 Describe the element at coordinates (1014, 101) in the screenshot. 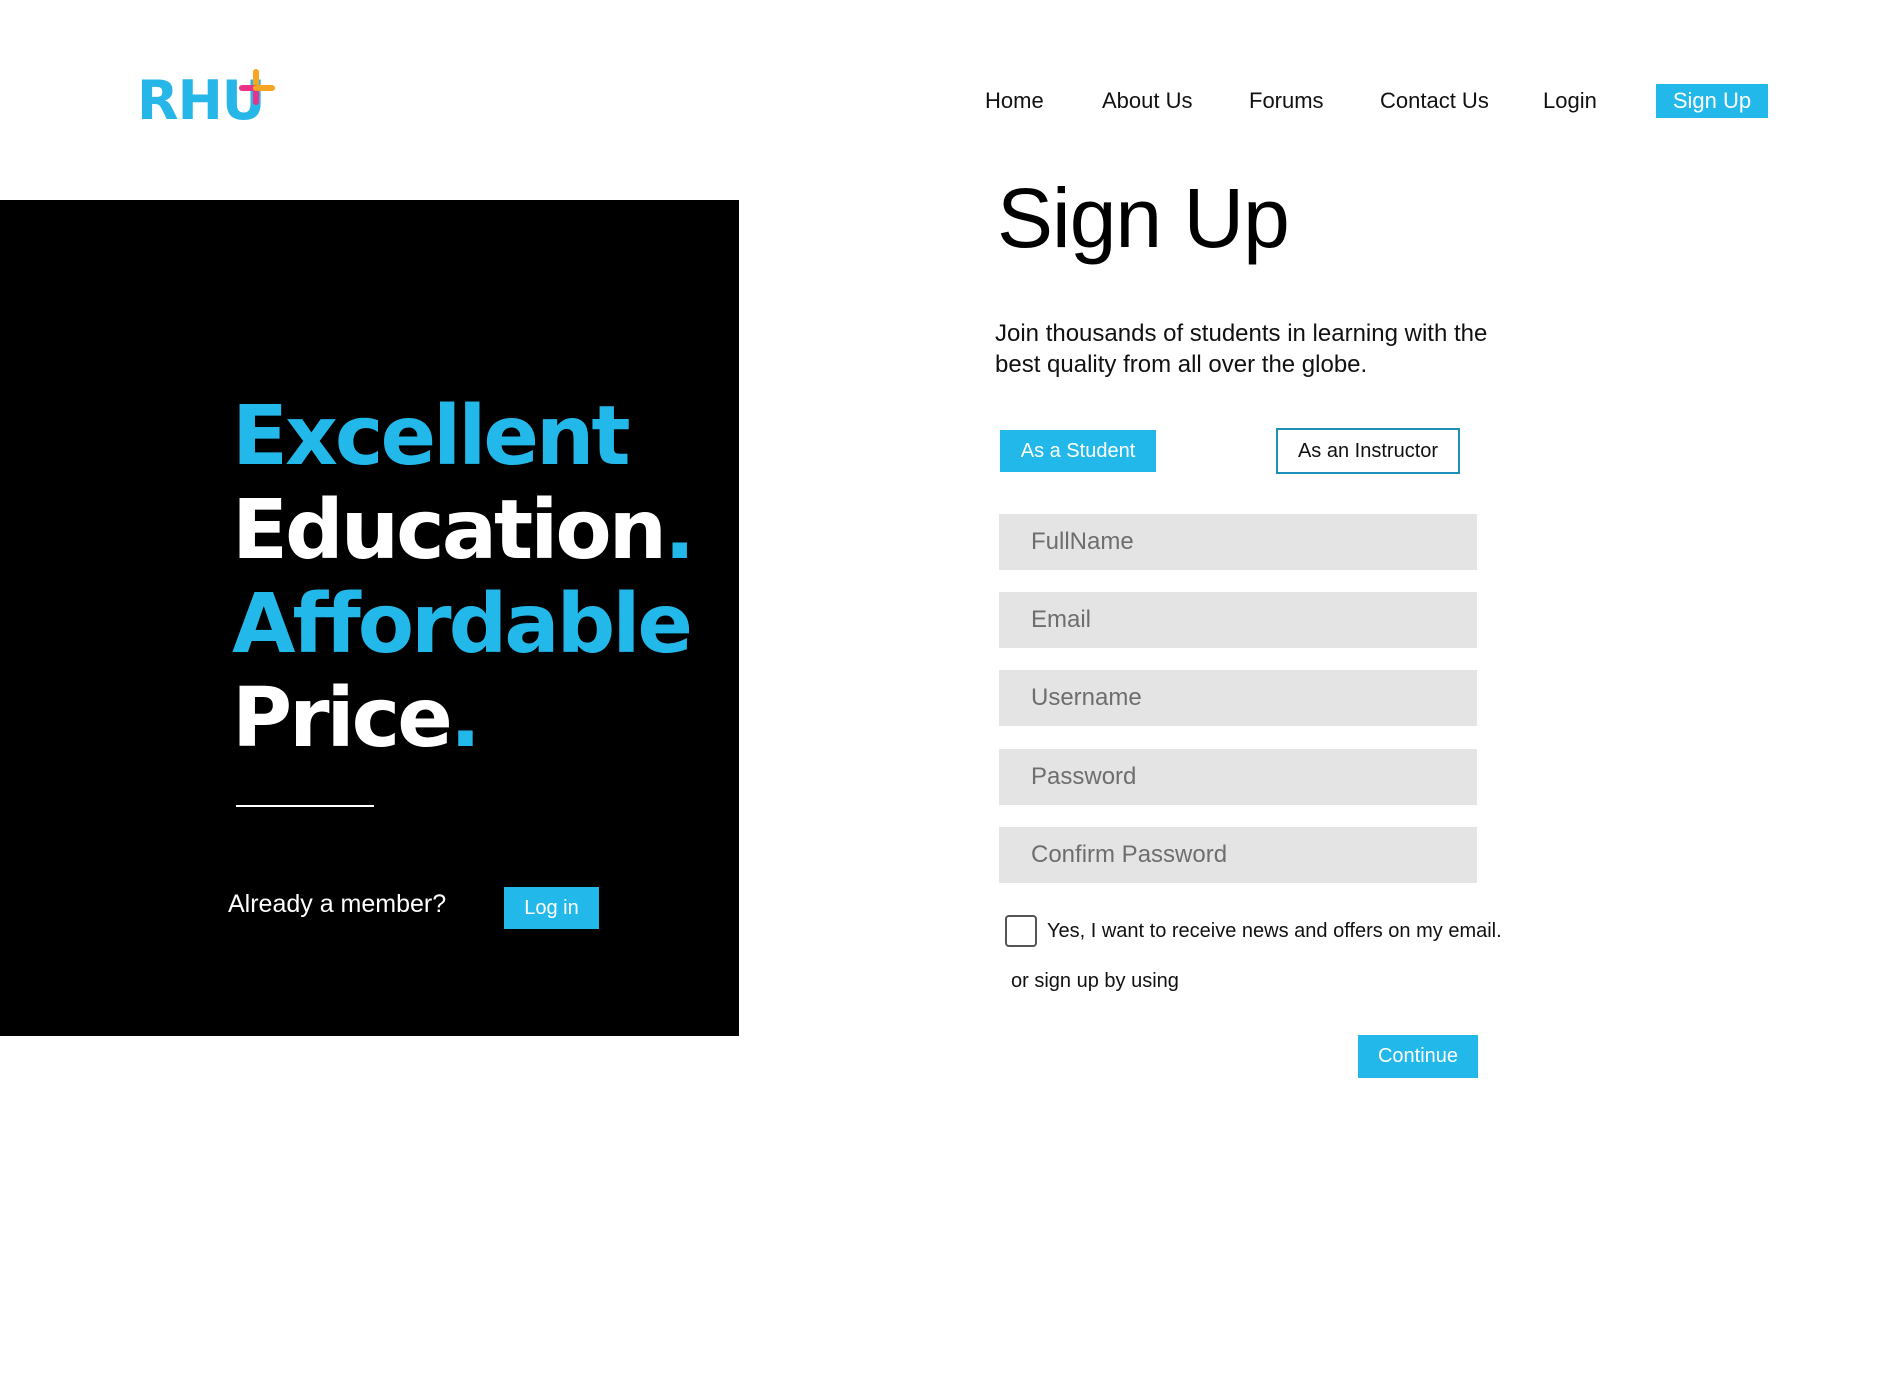

I see `nav-home: Home` at that location.